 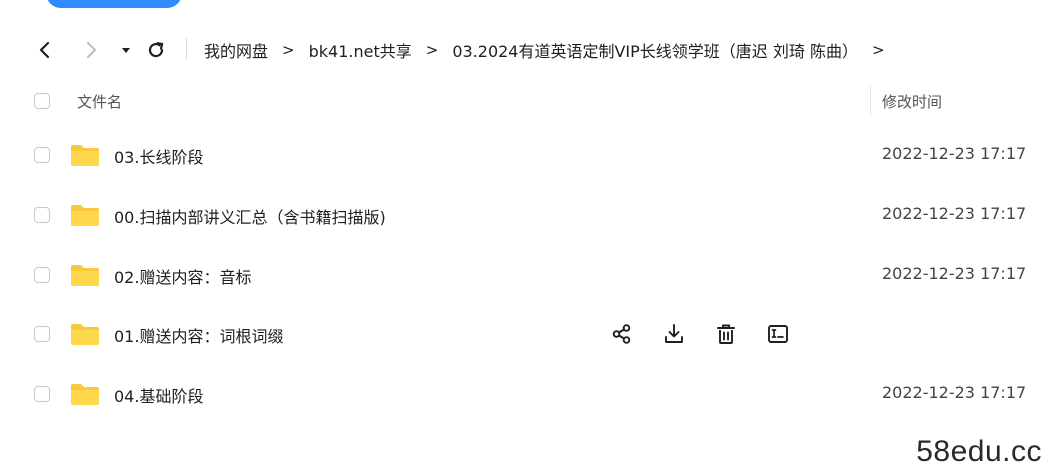 I want to click on select-all-checkbox, so click(x=42, y=101).